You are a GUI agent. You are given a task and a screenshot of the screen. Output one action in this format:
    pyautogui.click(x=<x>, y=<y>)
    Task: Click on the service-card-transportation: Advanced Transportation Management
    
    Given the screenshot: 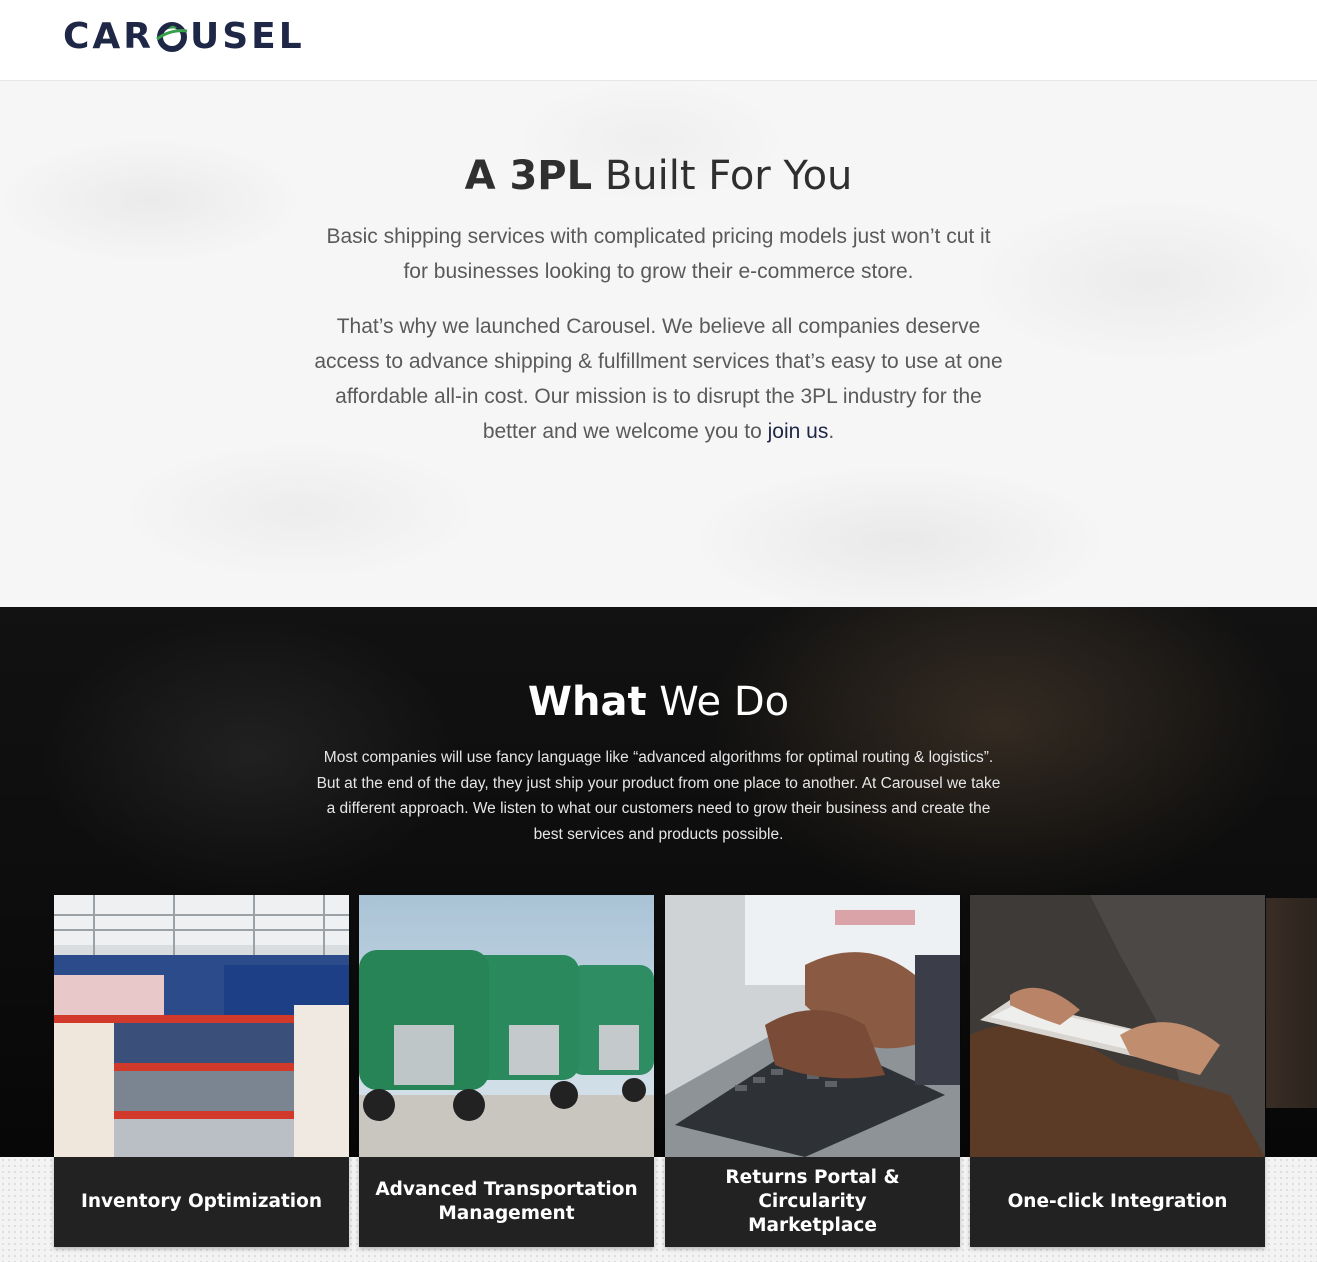 What is the action you would take?
    pyautogui.click(x=506, y=1071)
    